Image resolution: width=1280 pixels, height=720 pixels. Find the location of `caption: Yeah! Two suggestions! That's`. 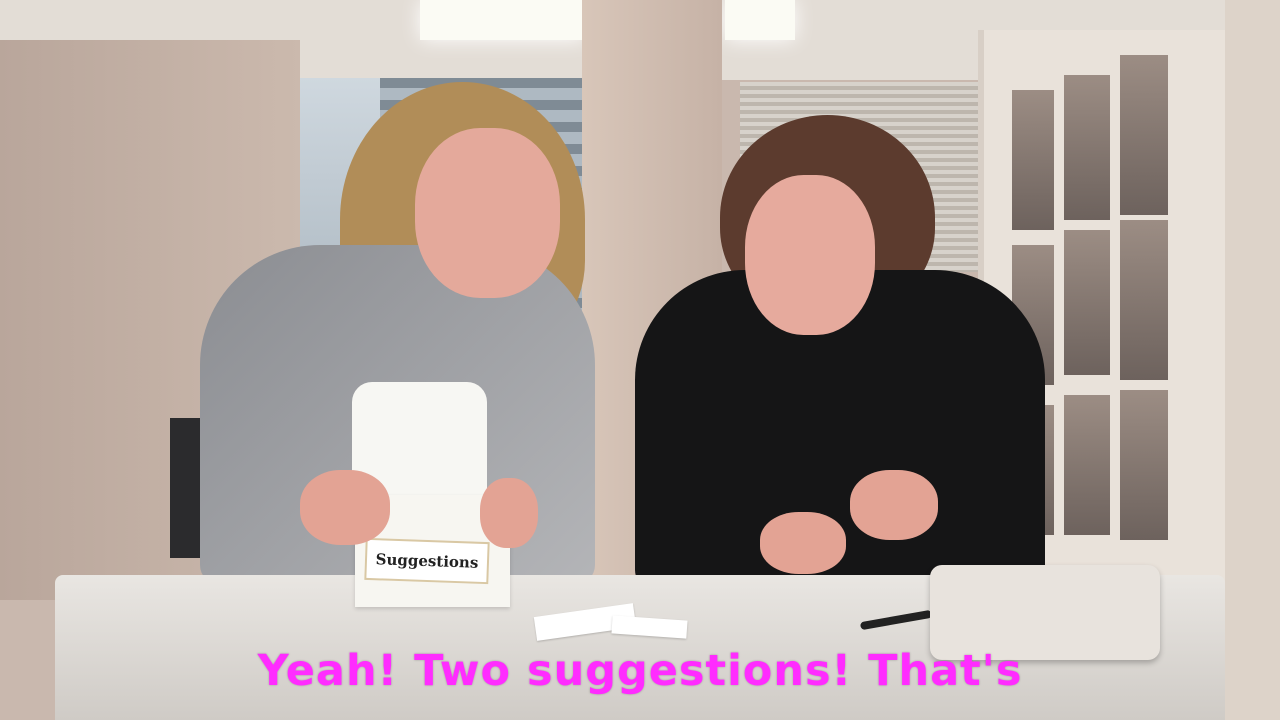

caption: Yeah! Two suggestions! That's is located at coordinates (640, 671).